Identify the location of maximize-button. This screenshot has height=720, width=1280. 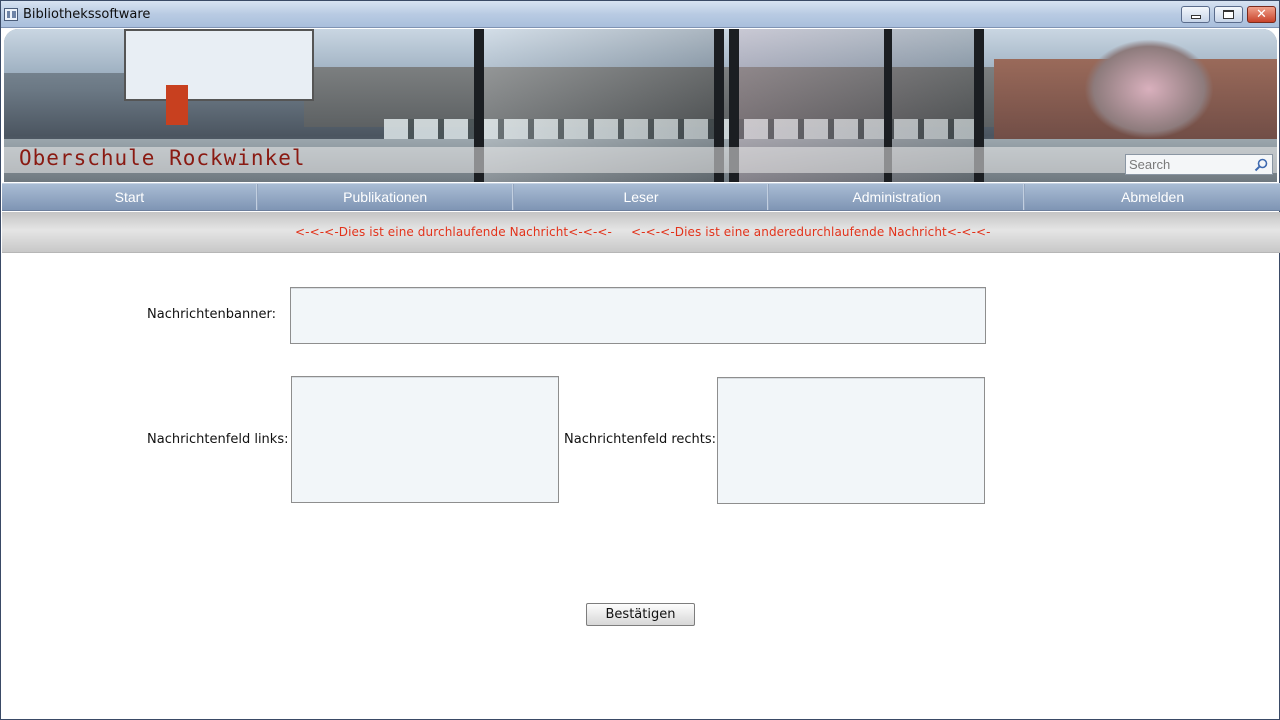
(1228, 14).